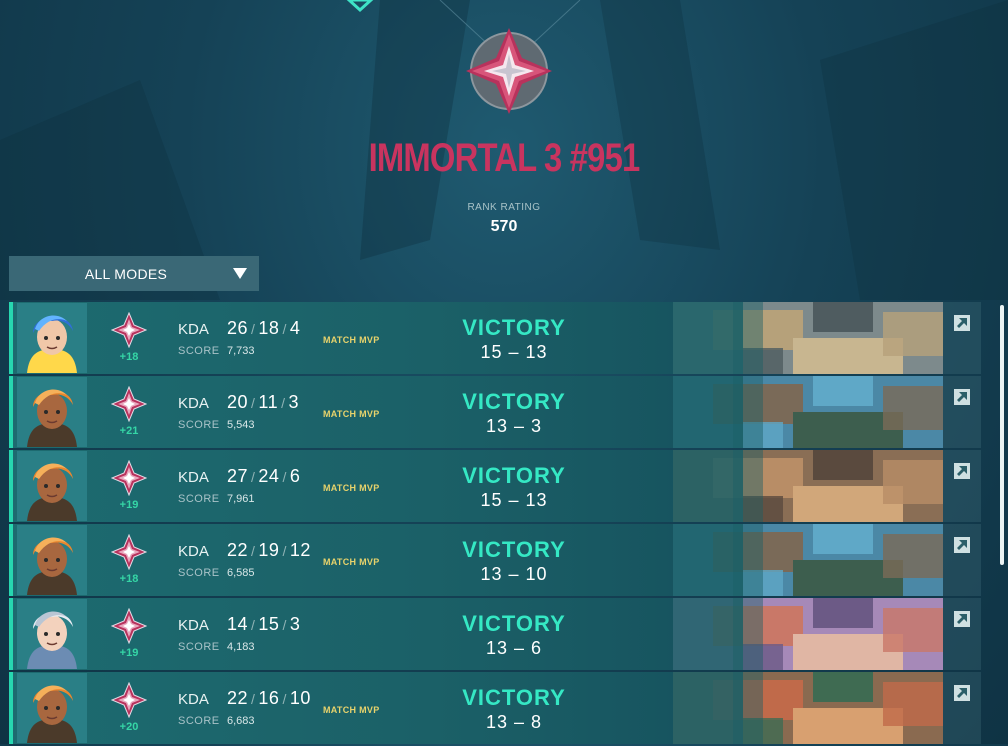  I want to click on assists: 4, so click(295, 328).